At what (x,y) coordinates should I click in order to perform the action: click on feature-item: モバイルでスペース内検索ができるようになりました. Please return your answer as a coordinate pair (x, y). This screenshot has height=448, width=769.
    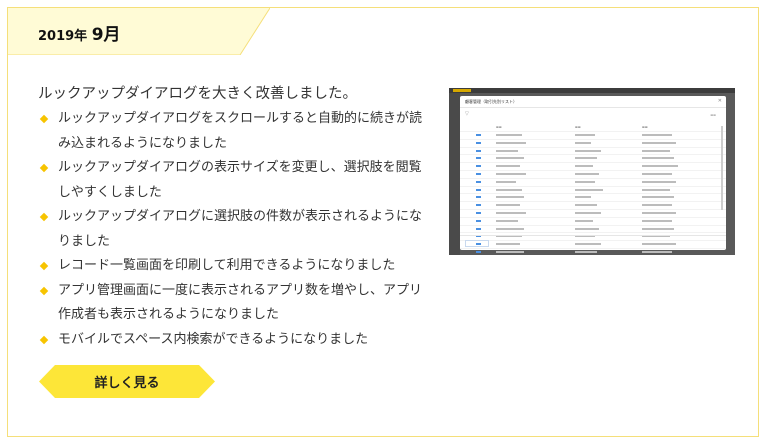
    Looking at the image, I should click on (233, 340).